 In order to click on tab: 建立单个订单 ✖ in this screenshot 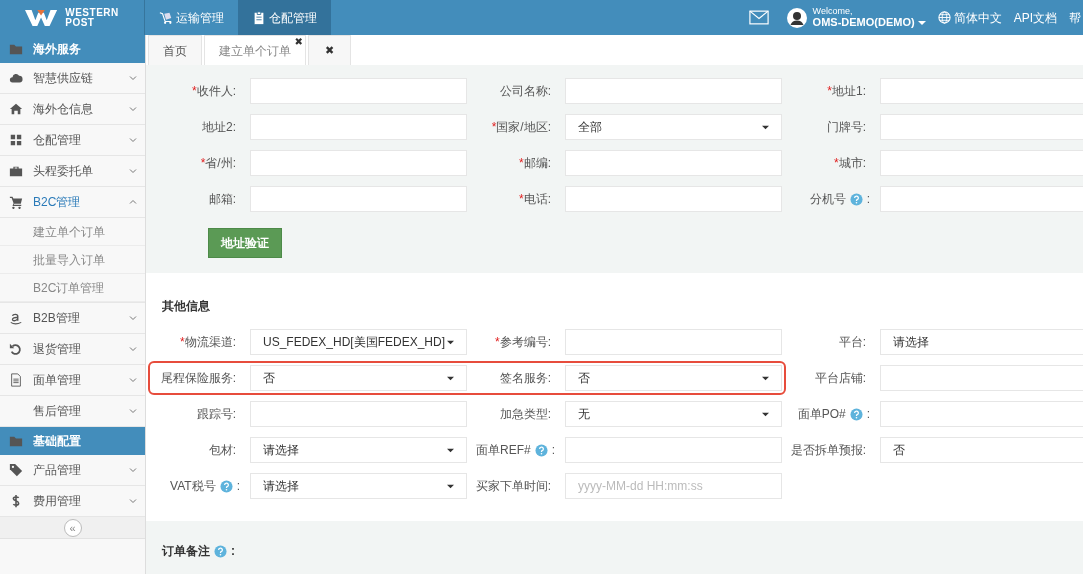, I will do `click(255, 50)`.